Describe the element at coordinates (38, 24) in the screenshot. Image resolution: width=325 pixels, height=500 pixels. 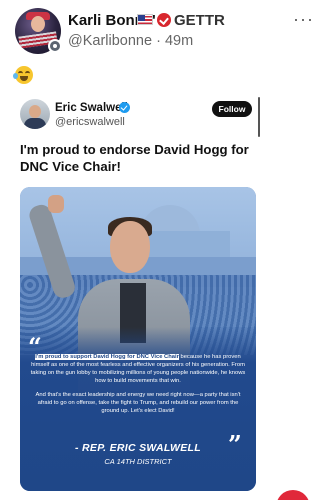
I see `avatar-face-graphic` at that location.